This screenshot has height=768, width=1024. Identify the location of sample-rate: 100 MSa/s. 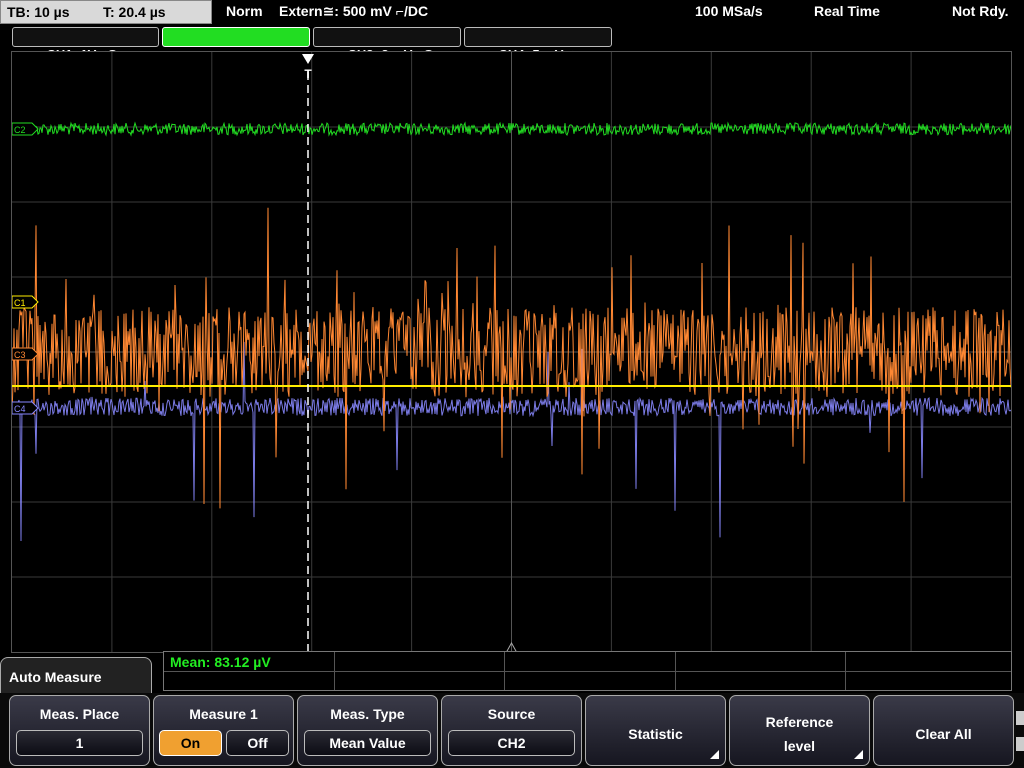
(729, 11).